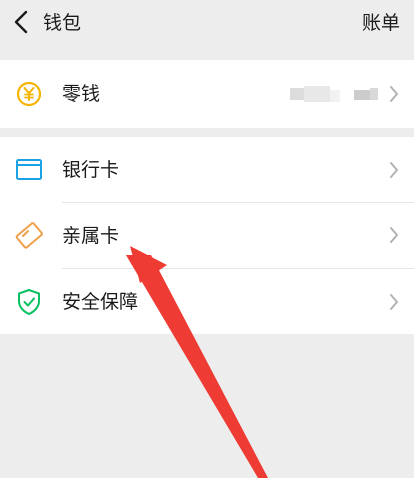 The width and height of the screenshot is (414, 478). I want to click on menu-item-label: 银行卡, so click(91, 170).